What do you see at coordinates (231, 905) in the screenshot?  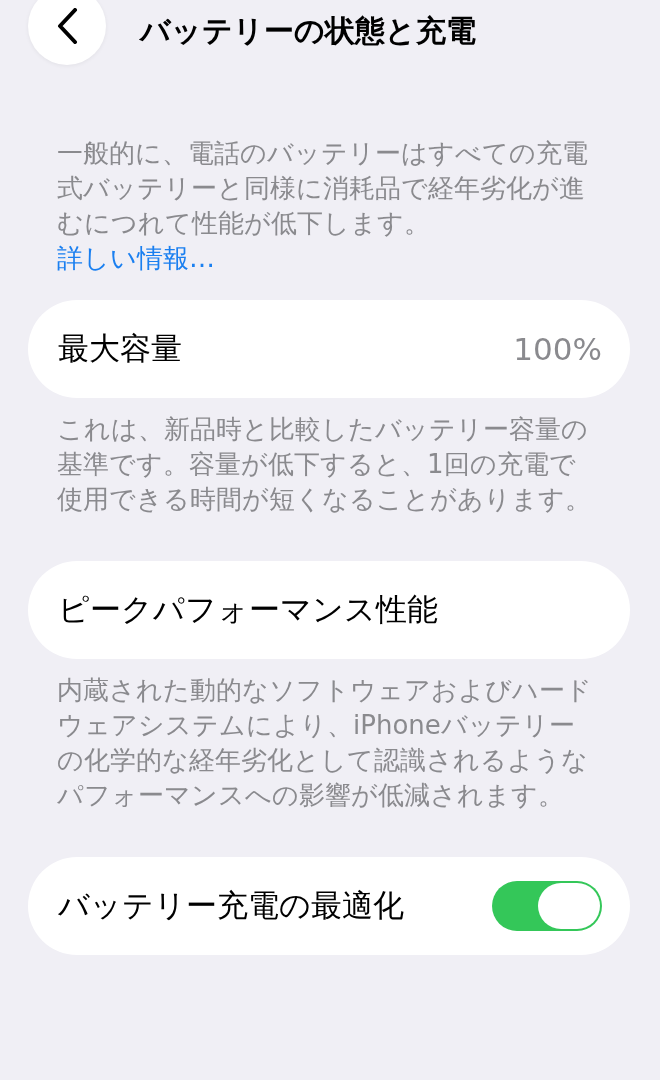 I see `row-label: バッテリー充電の最適化` at bounding box center [231, 905].